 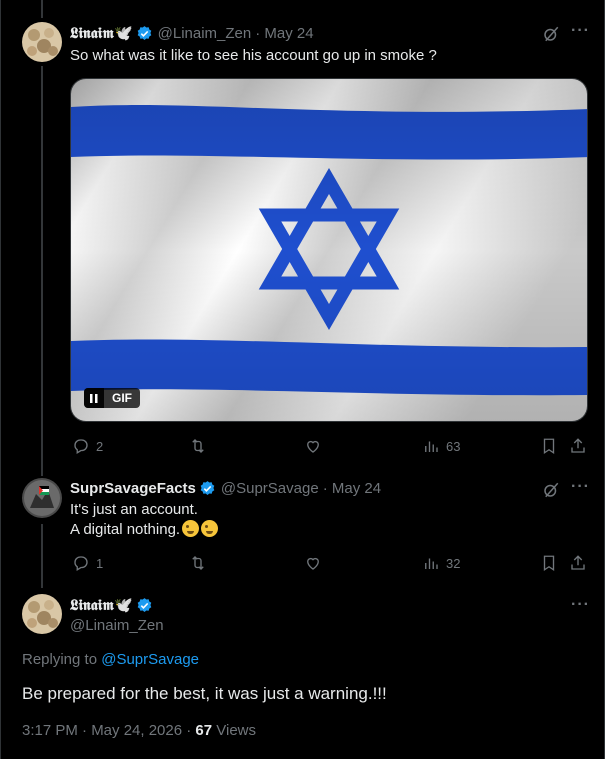 What do you see at coordinates (441, 563) in the screenshot?
I see `views-button: 32` at bounding box center [441, 563].